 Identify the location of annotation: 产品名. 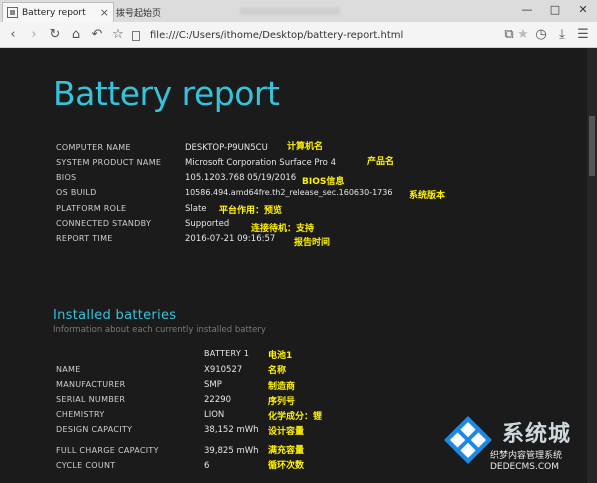
(381, 162).